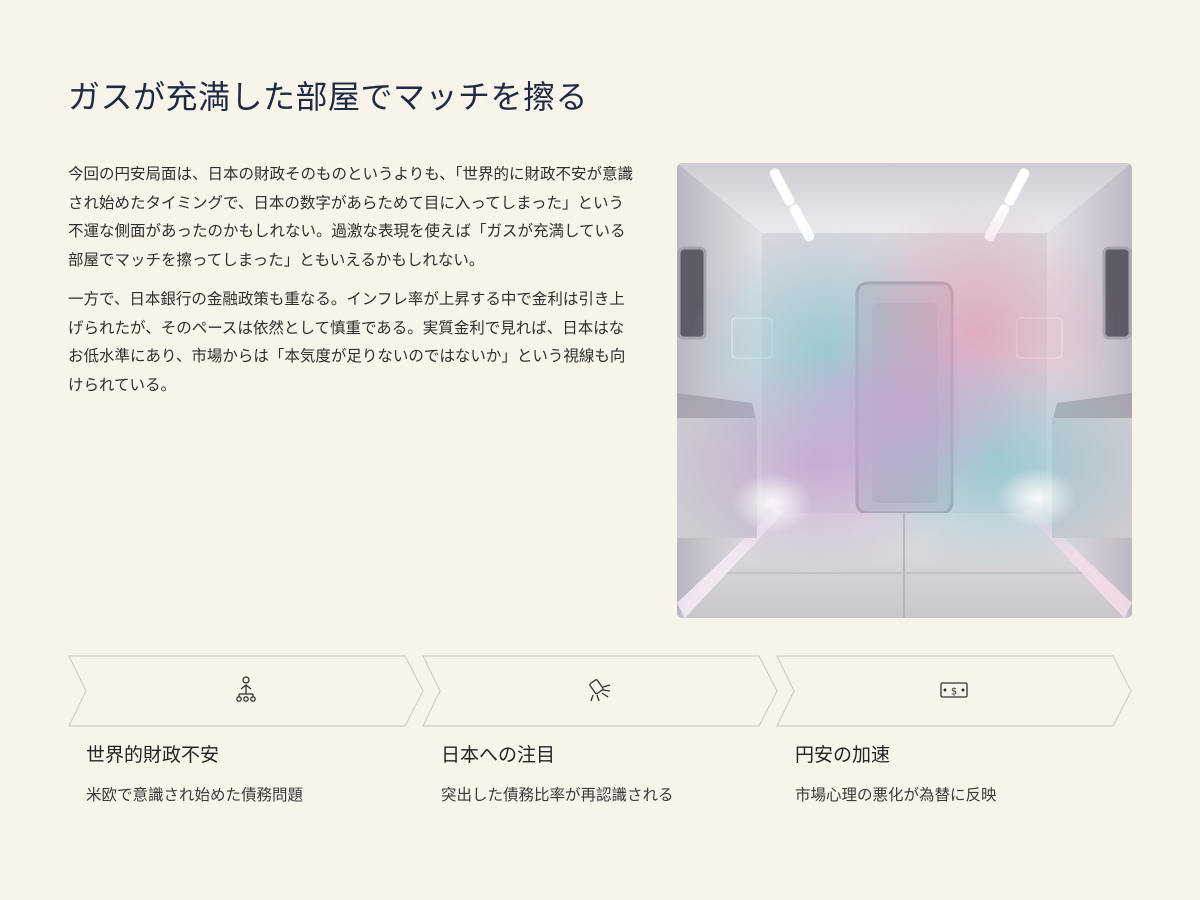 This screenshot has height=900, width=1200. Describe the element at coordinates (153, 755) in the screenshot. I see `step-1-title: 世界的財政不安` at that location.